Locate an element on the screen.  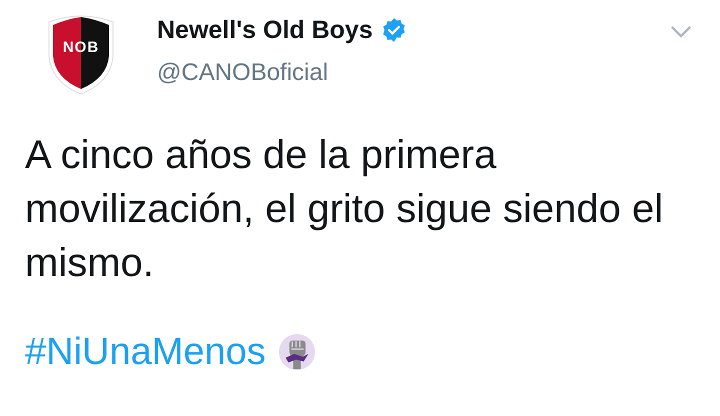
author-handle: @CANOBoficial is located at coordinates (282, 73).